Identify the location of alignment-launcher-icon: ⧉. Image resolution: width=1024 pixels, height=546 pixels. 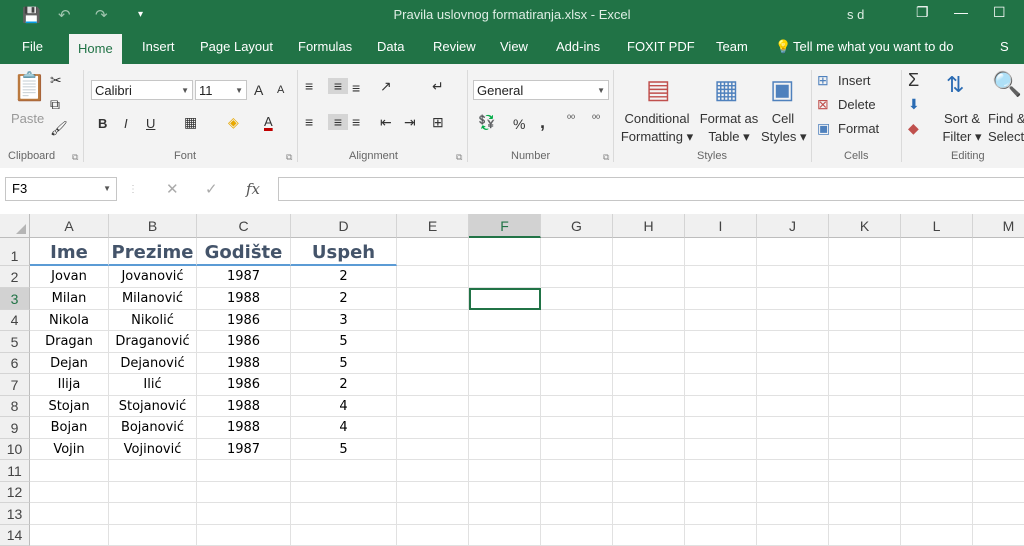
(459, 157).